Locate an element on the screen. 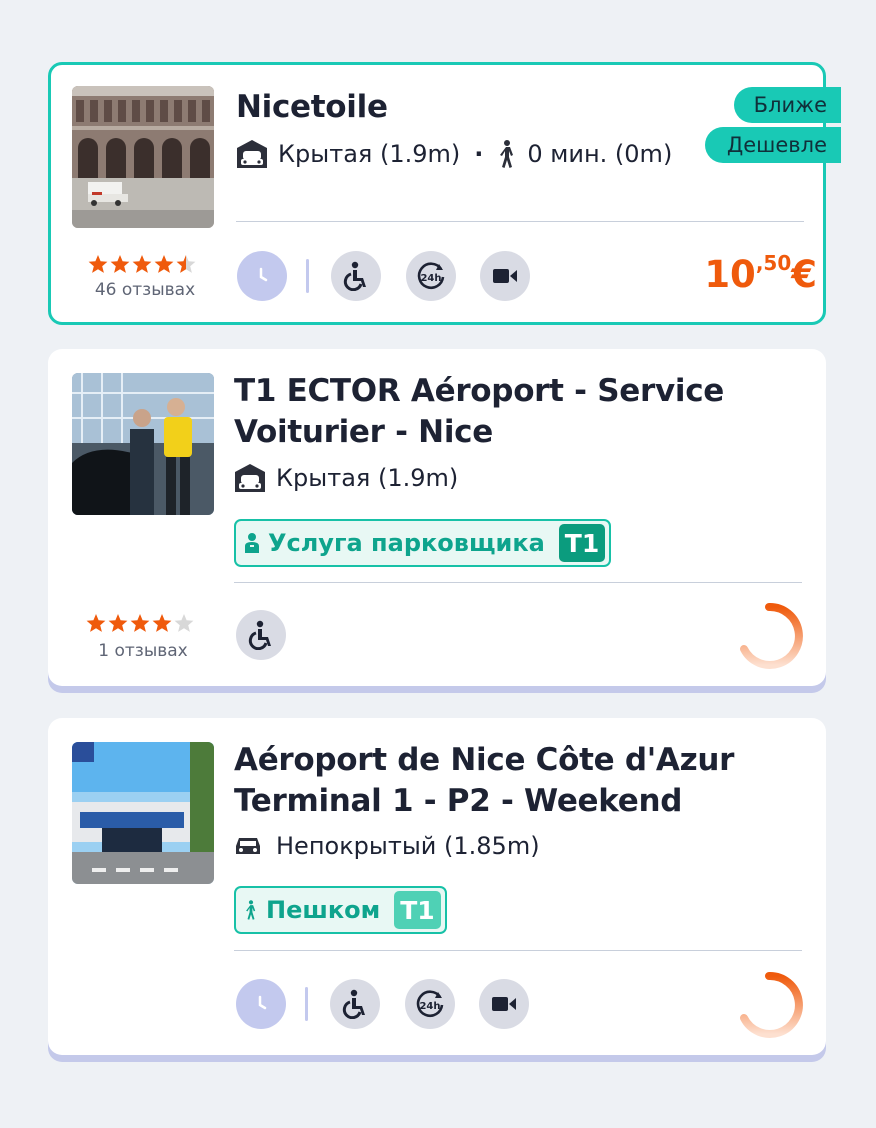  parking-info-row: Крытая (1.9m) · 0 мин. (0m) is located at coordinates (454, 154).